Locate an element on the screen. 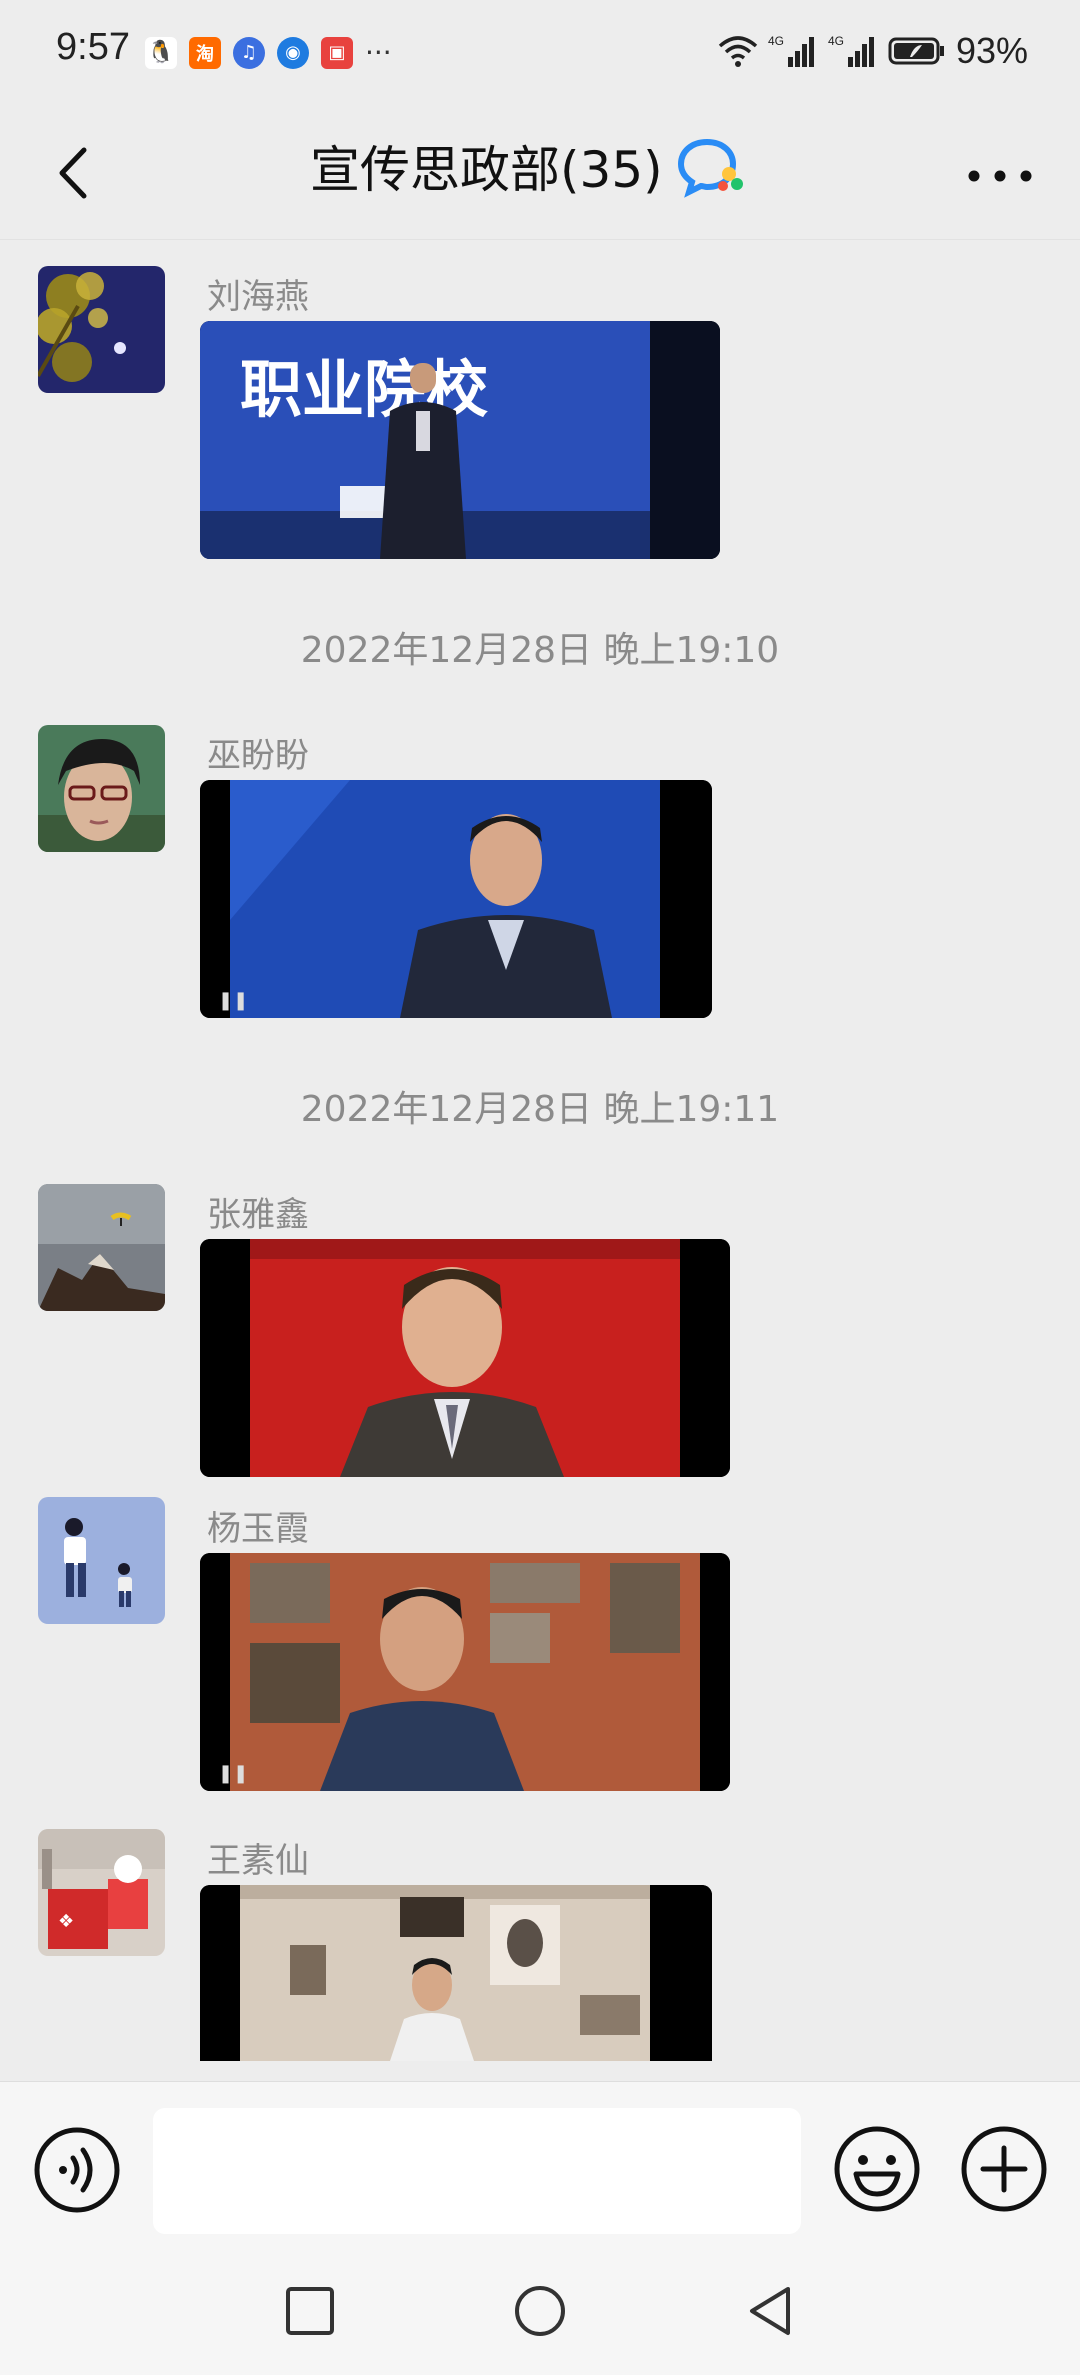 The height and width of the screenshot is (2375, 1080). status-time: 9:57 is located at coordinates (93, 47).